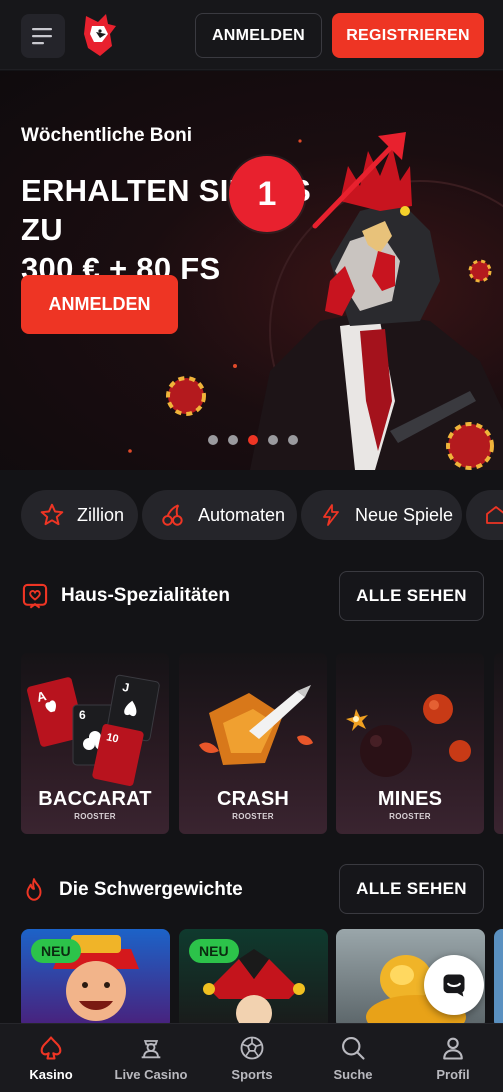 This screenshot has height=1092, width=503. What do you see at coordinates (112, 738) in the screenshot?
I see `svg-text: 10` at bounding box center [112, 738].